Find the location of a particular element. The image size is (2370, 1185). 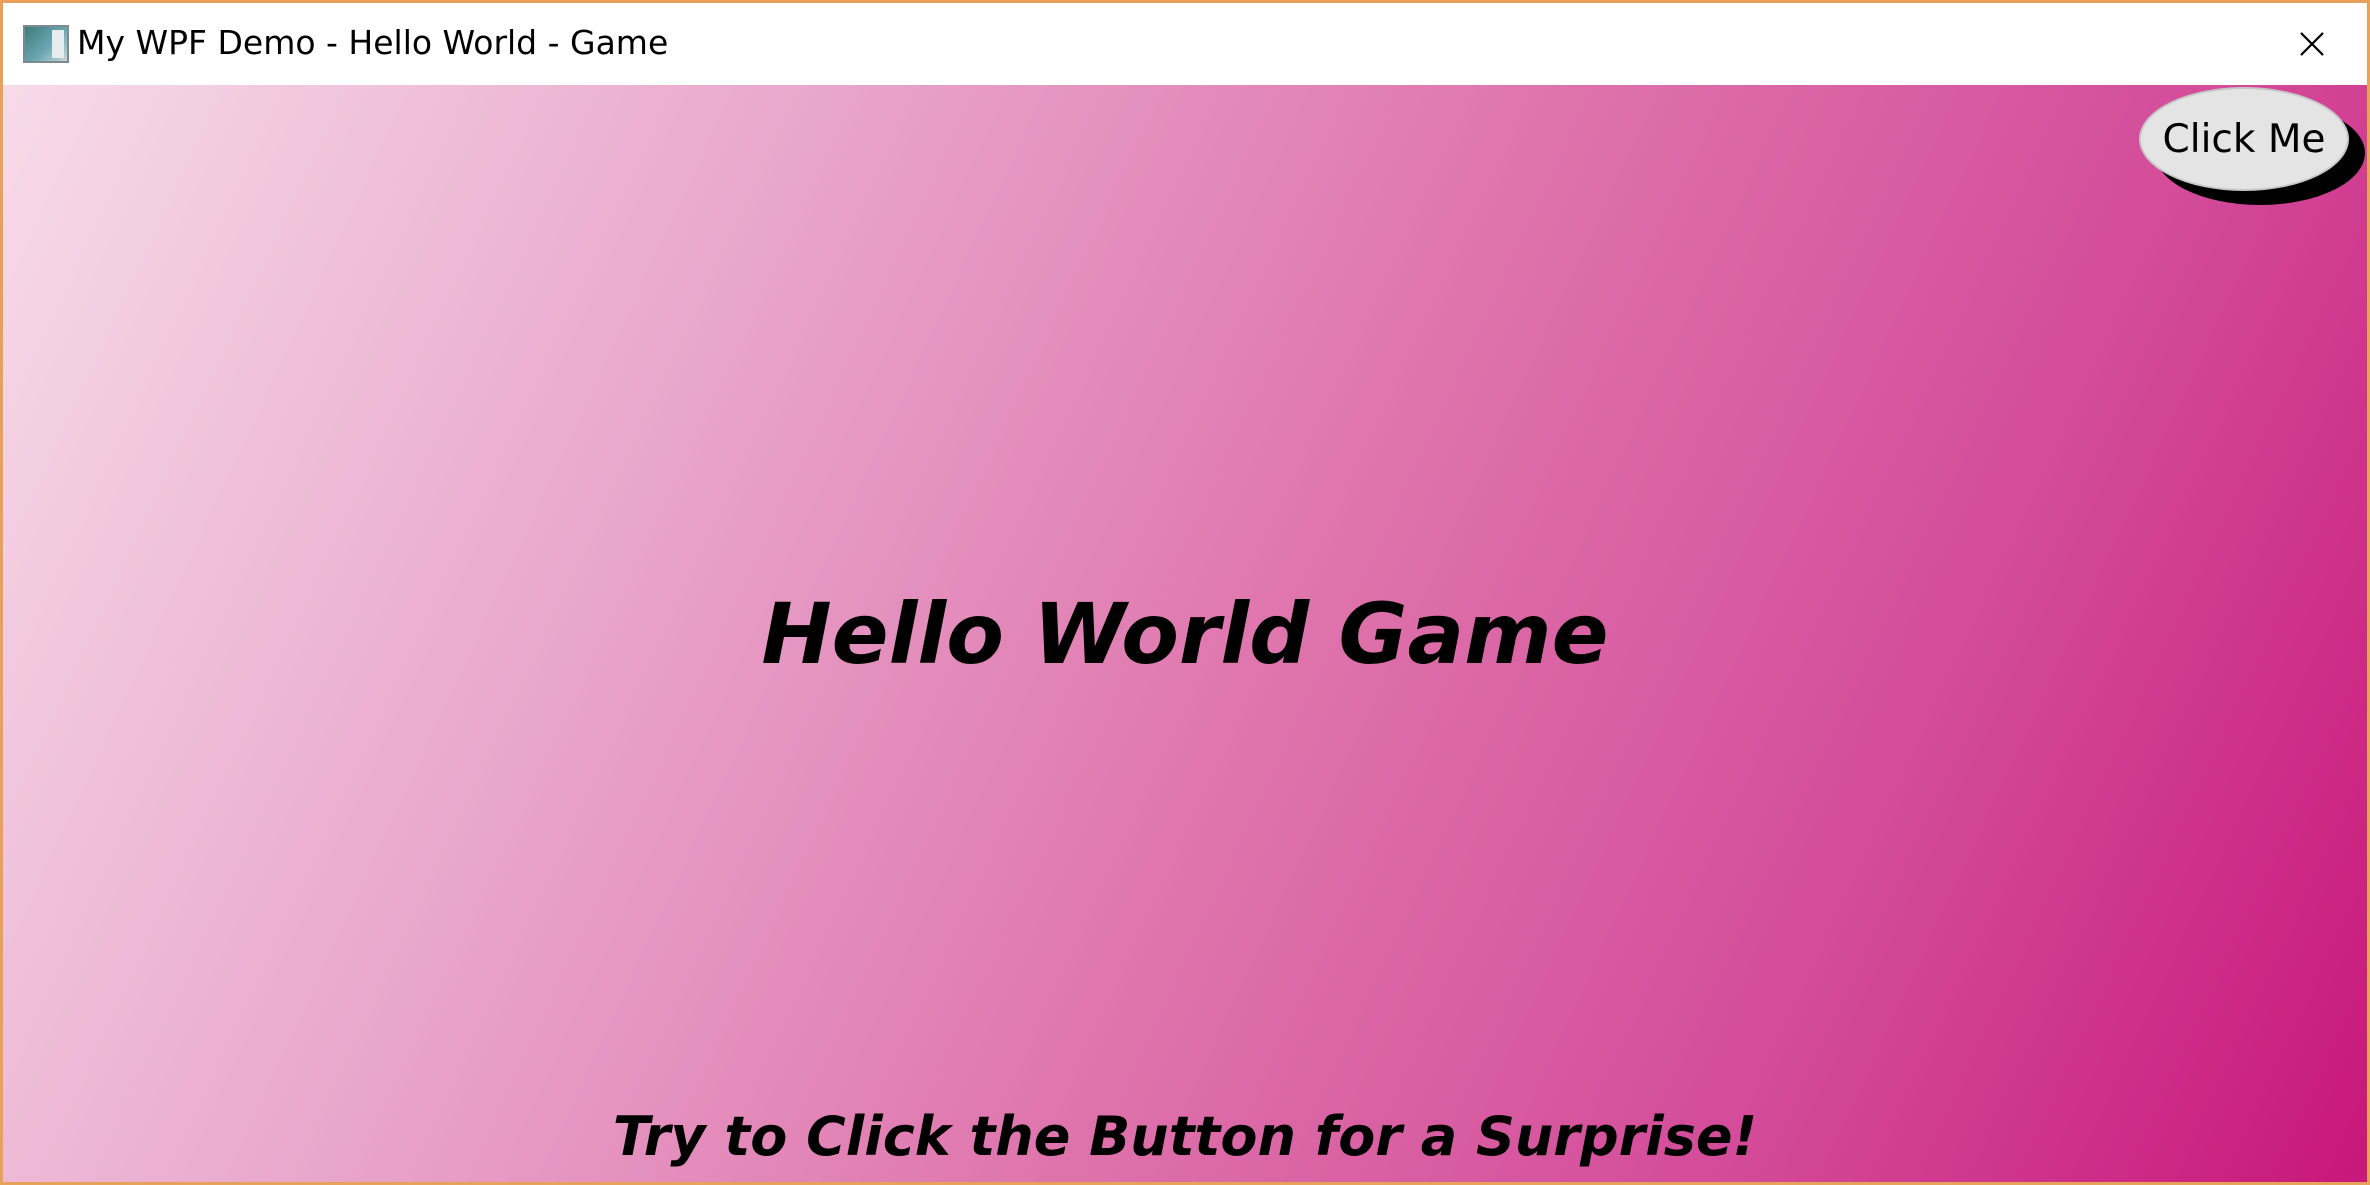

close-button is located at coordinates (2312, 44).